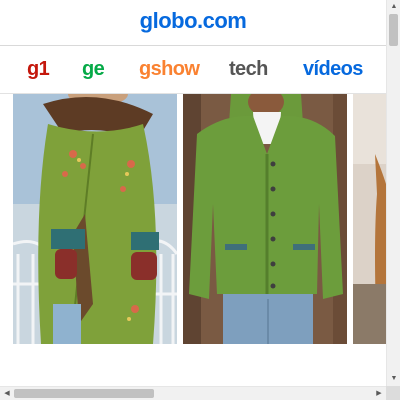 The width and height of the screenshot is (400, 400). What do you see at coordinates (93, 69) in the screenshot?
I see `nav-item-ge: ge` at bounding box center [93, 69].